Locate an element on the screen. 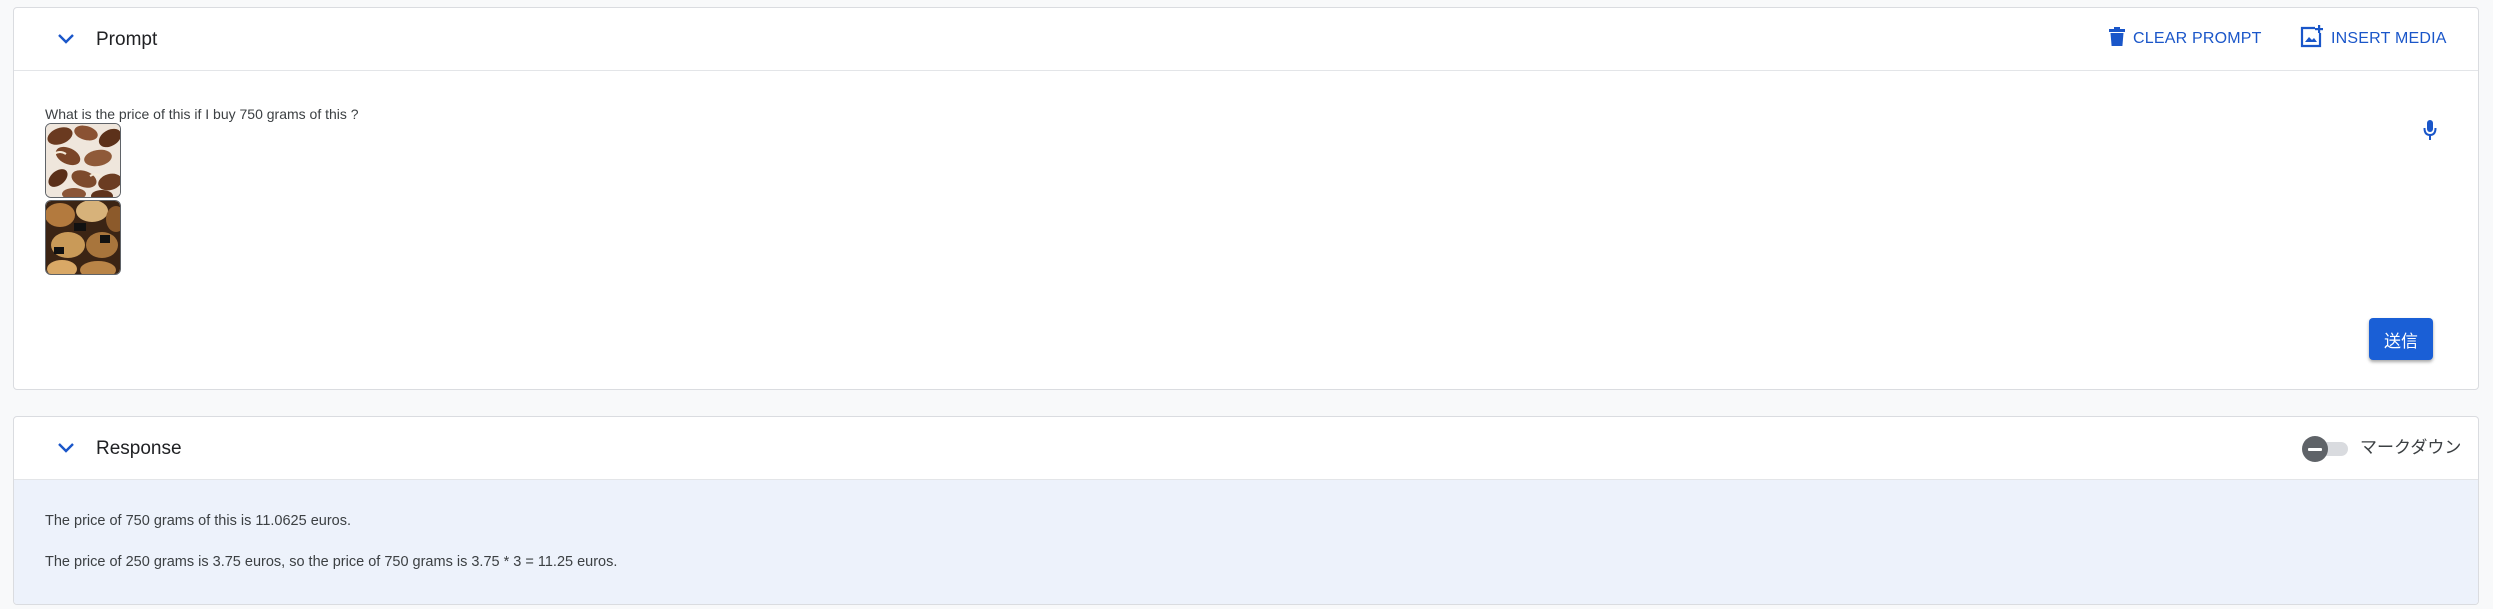 The height and width of the screenshot is (609, 2493). insert-media-label: INSERT MEDIA is located at coordinates (2389, 38).